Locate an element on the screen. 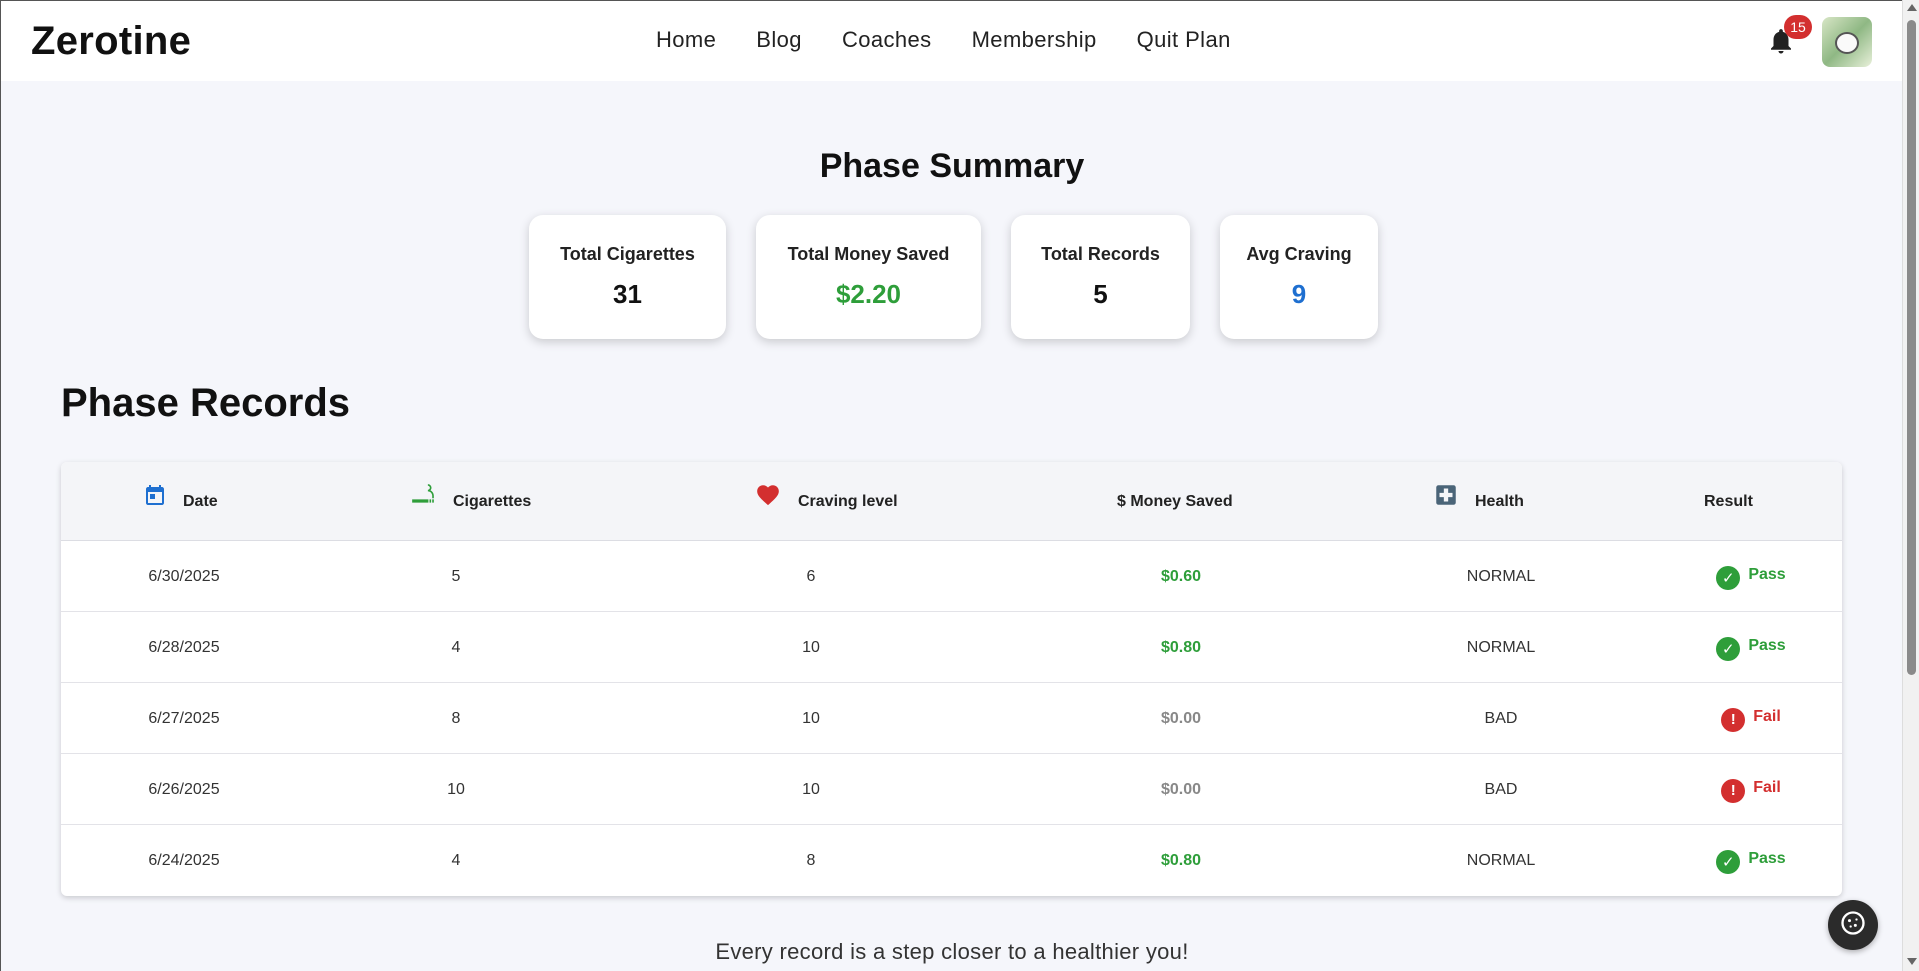  cell-date: 6/26/2025 is located at coordinates (184, 789).